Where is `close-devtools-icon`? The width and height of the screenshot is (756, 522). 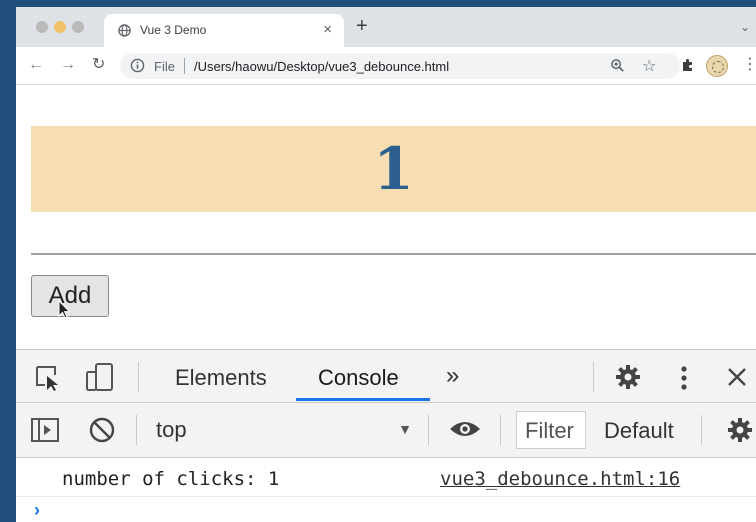 close-devtools-icon is located at coordinates (737, 379).